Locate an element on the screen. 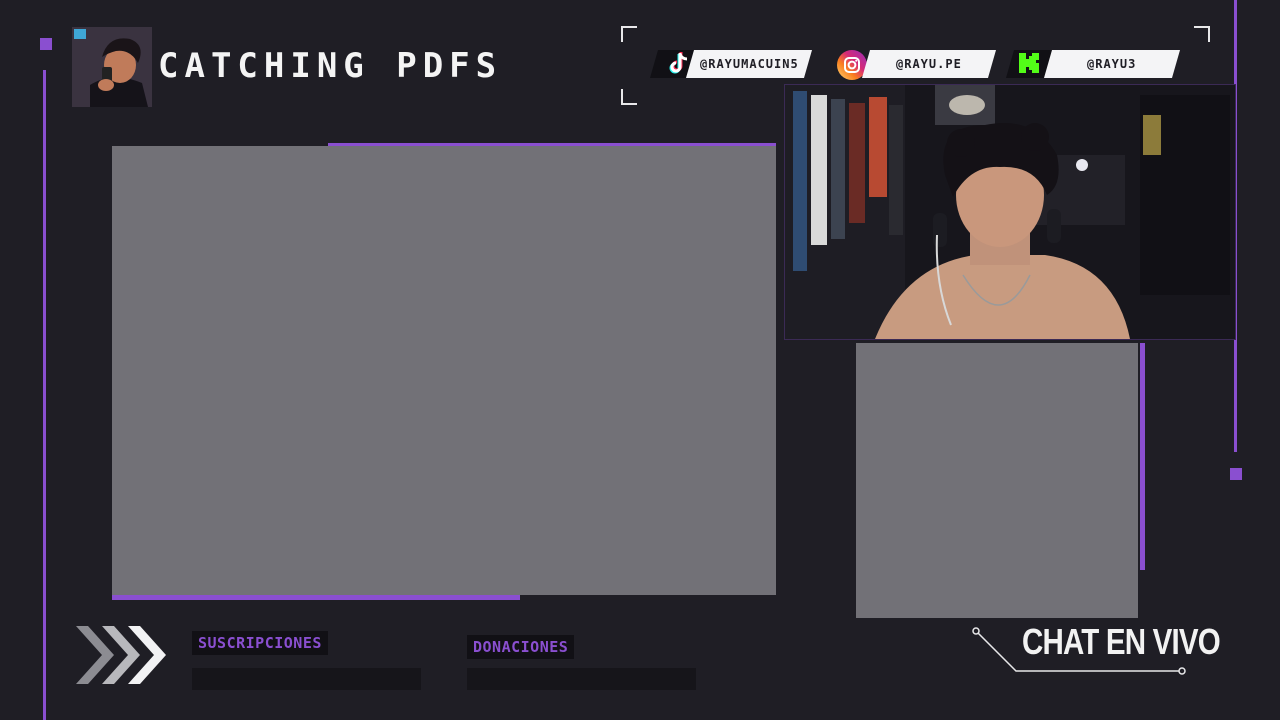 This screenshot has width=1280, height=720. donations-label: DONACIONES is located at coordinates (521, 647).